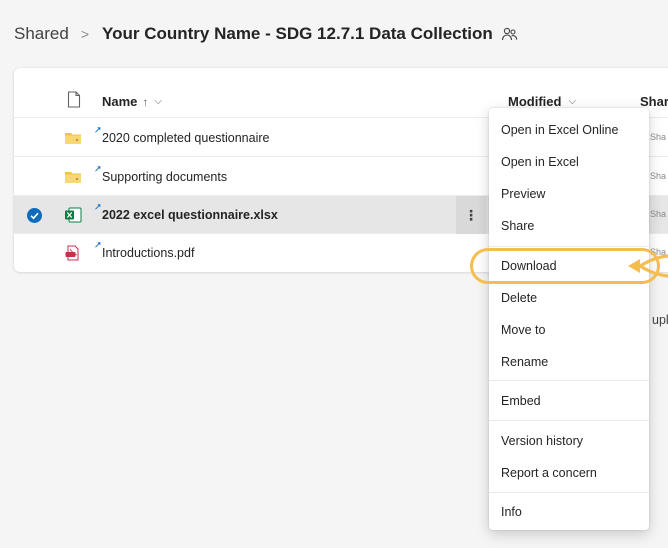 The width and height of the screenshot is (668, 548). I want to click on pdf-file-icon, so click(72, 253).